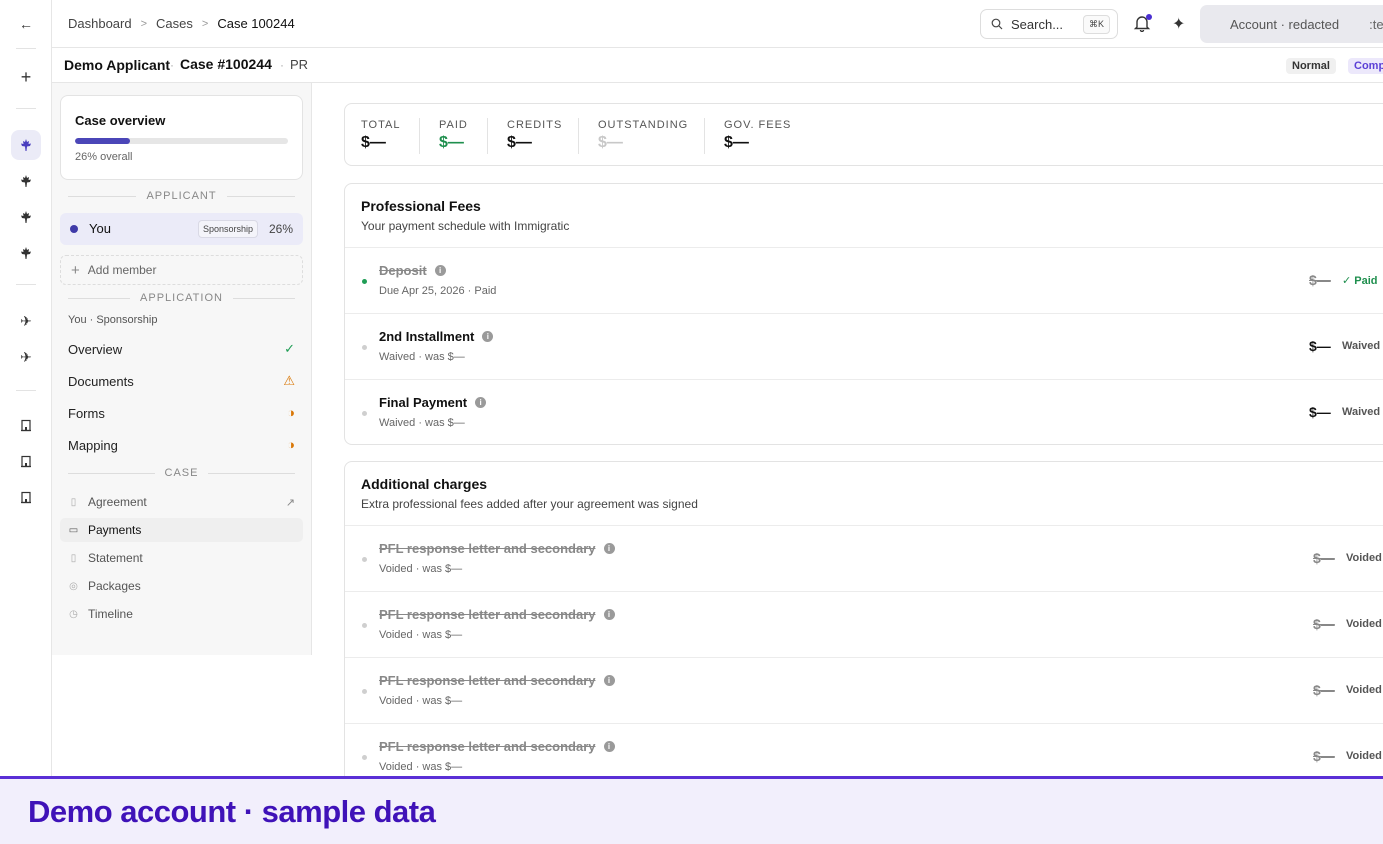 The width and height of the screenshot is (1383, 844). Describe the element at coordinates (181, 473) in the screenshot. I see `case-section-label: CASE` at that location.